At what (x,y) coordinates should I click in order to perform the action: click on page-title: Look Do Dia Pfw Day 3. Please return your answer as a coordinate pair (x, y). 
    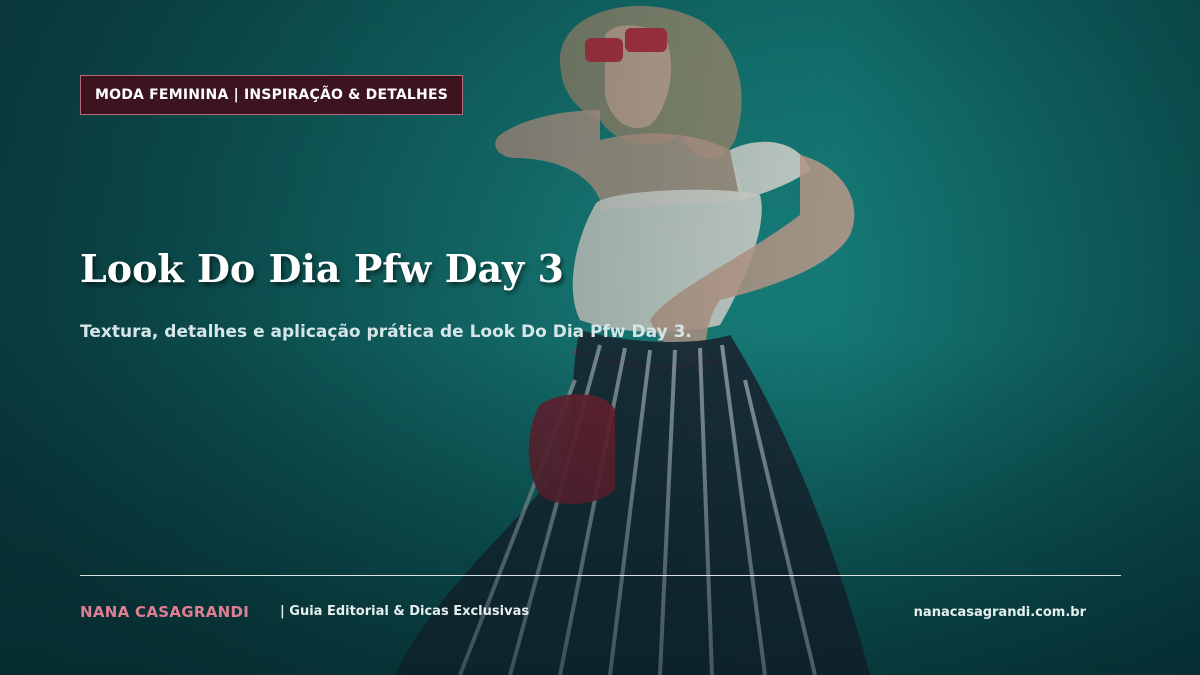
    Looking at the image, I should click on (322, 268).